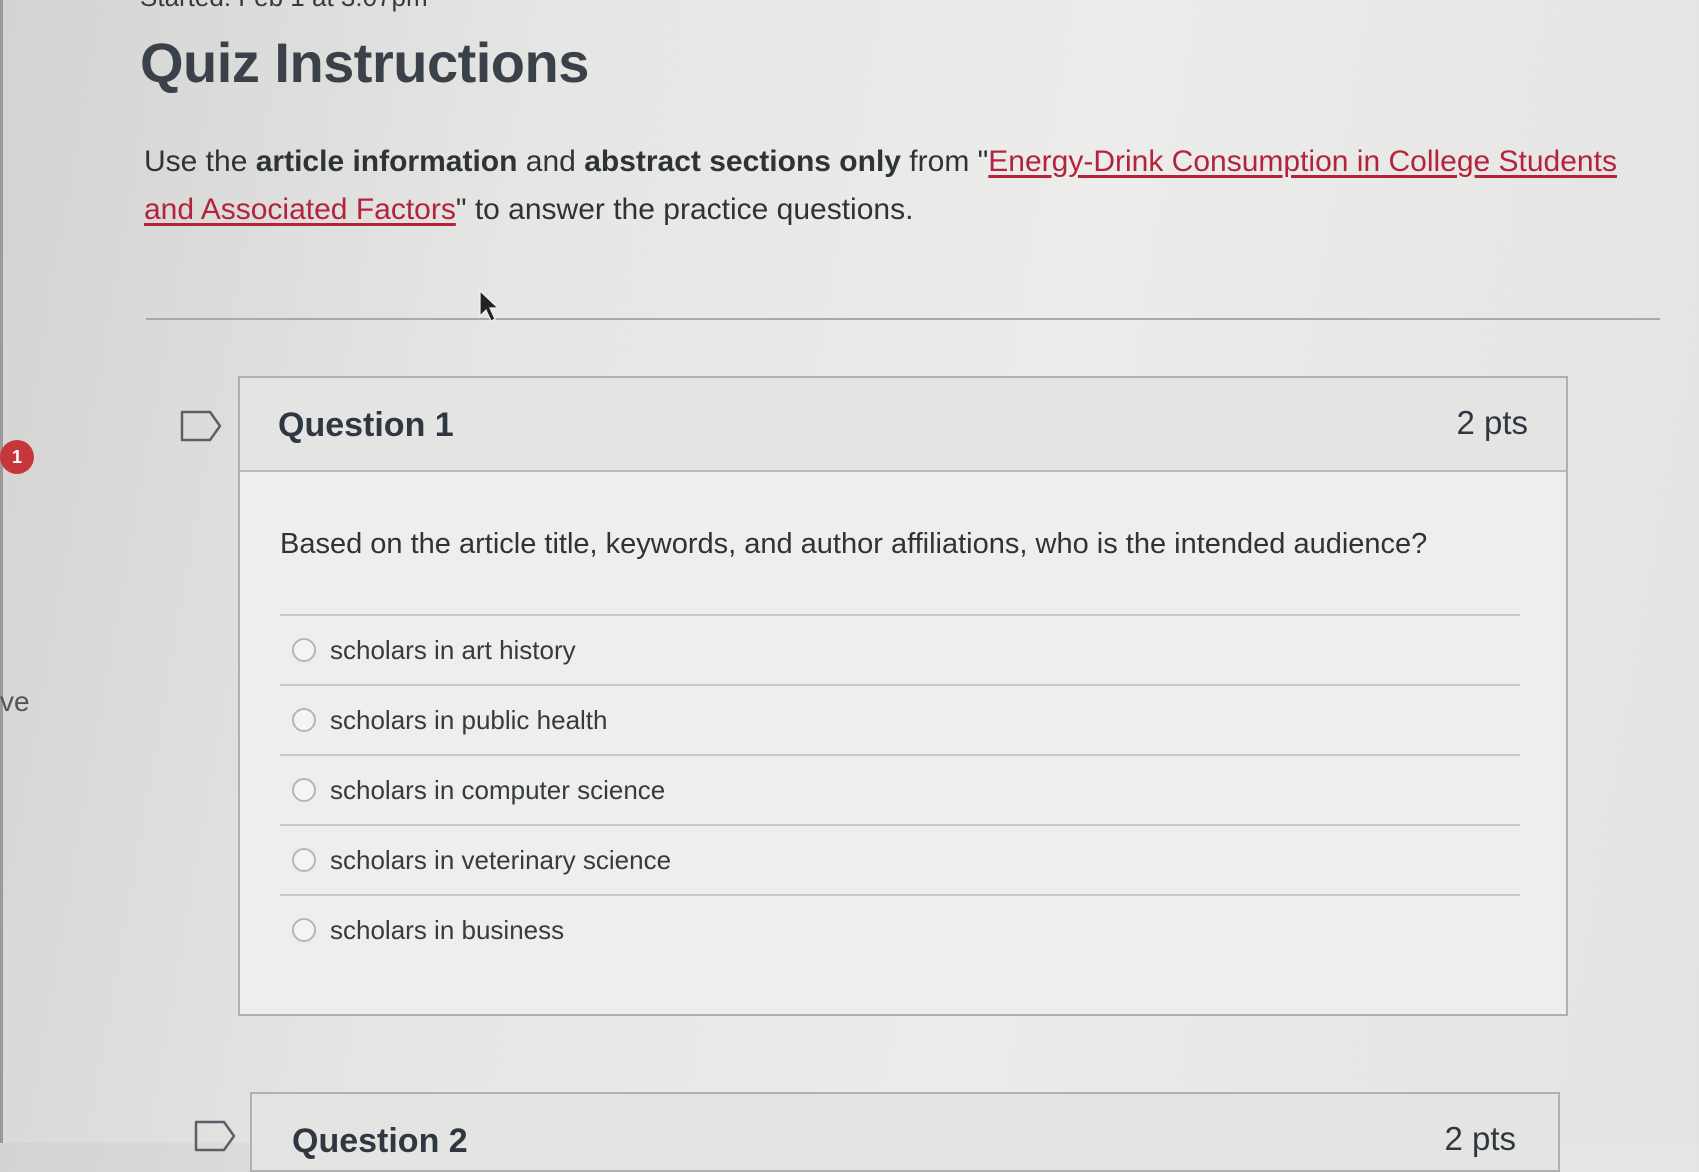  What do you see at coordinates (453, 649) in the screenshot?
I see `answer-label: scholars in art history` at bounding box center [453, 649].